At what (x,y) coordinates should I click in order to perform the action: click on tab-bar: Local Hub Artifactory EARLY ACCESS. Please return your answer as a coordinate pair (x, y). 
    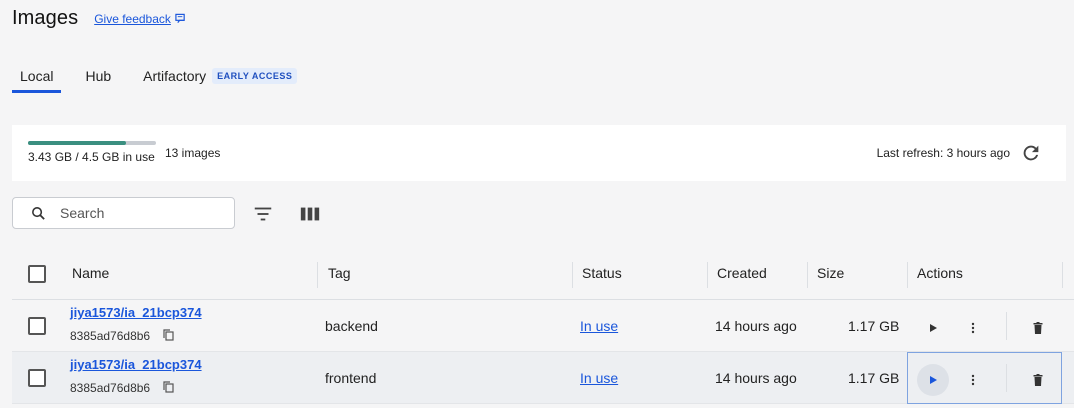
    Looking at the image, I should click on (166, 77).